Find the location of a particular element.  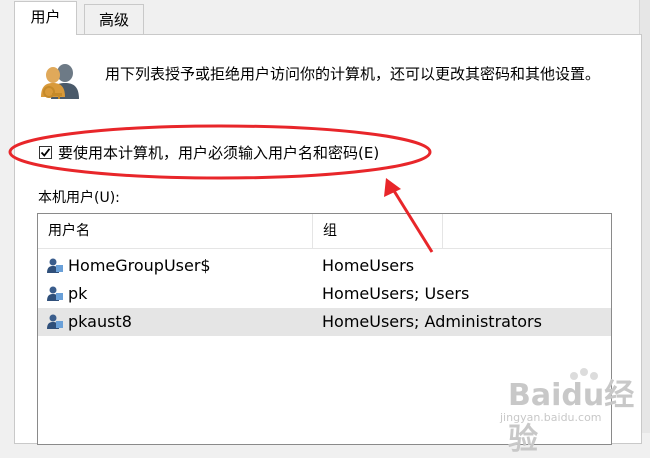

user-group: HomeUsers; Administrators is located at coordinates (432, 321).